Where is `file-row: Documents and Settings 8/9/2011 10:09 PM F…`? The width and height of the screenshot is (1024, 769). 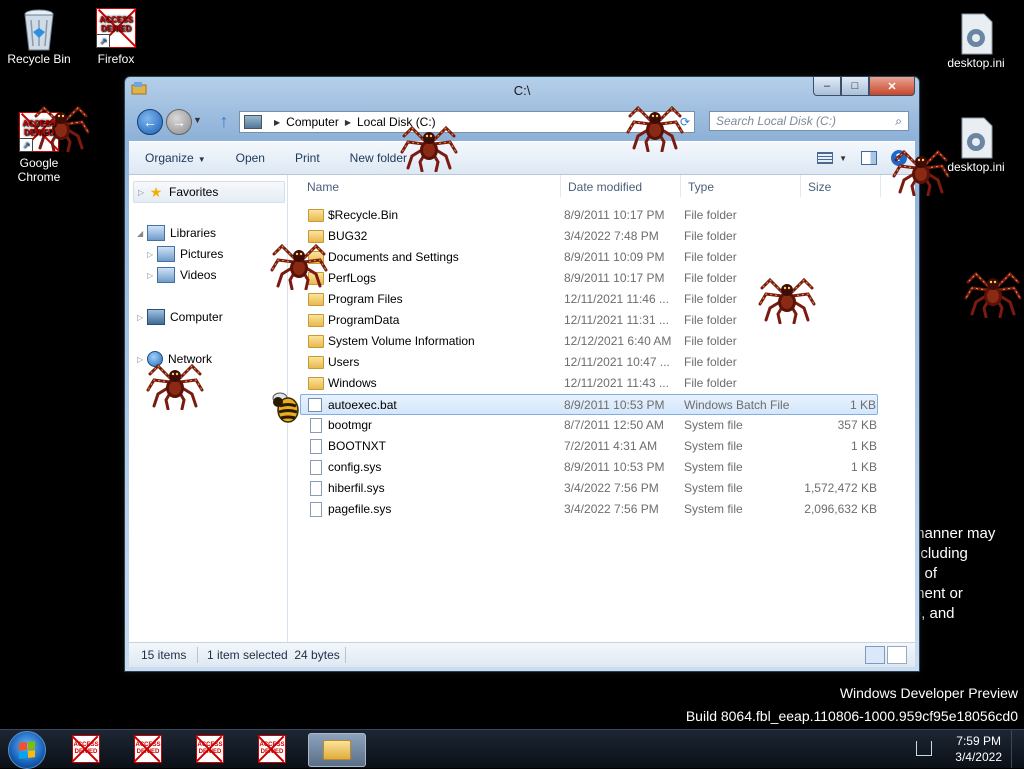
file-row: Documents and Settings 8/9/2011 10:09 PM F… is located at coordinates (601, 257).